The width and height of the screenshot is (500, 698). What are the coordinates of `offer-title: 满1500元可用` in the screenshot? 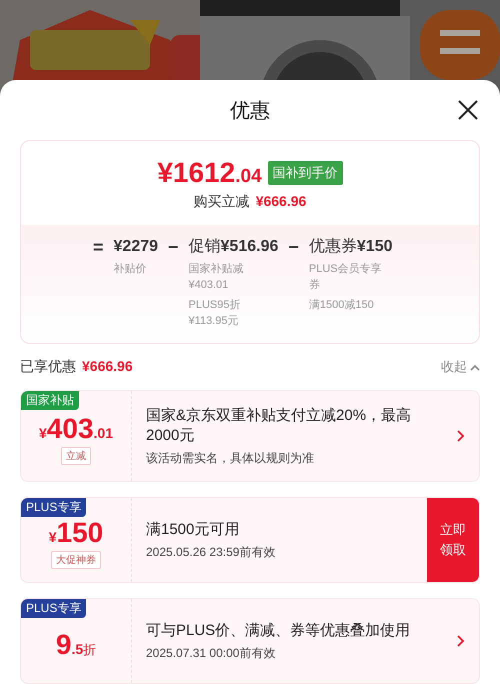 It's located at (193, 530).